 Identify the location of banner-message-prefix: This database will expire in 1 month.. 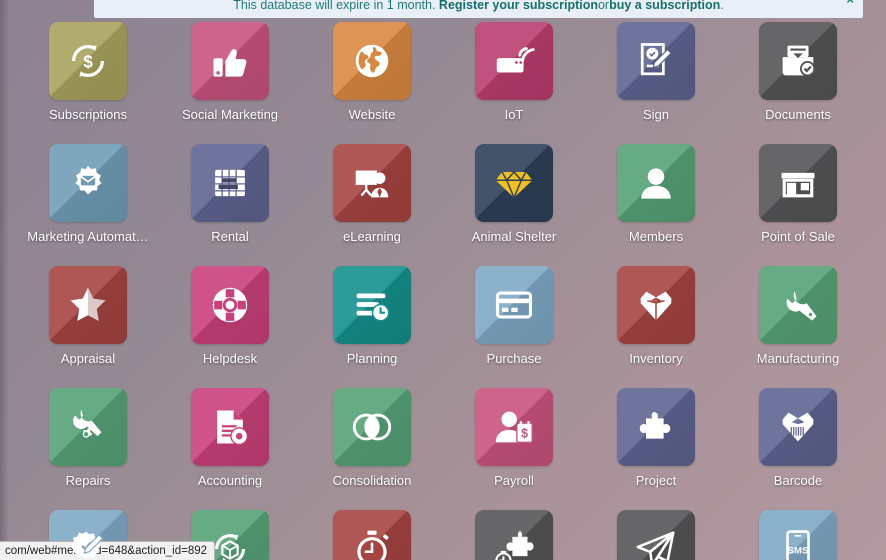
(334, 6).